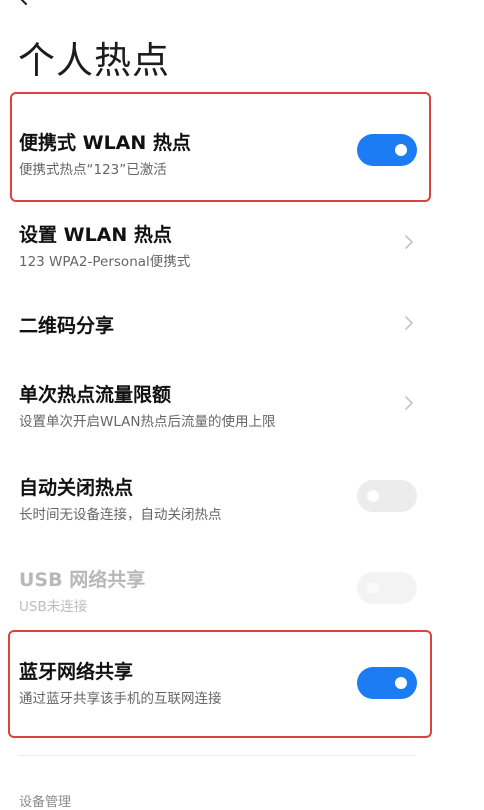 This screenshot has height=810, width=484. What do you see at coordinates (217, 755) in the screenshot?
I see `divider` at bounding box center [217, 755].